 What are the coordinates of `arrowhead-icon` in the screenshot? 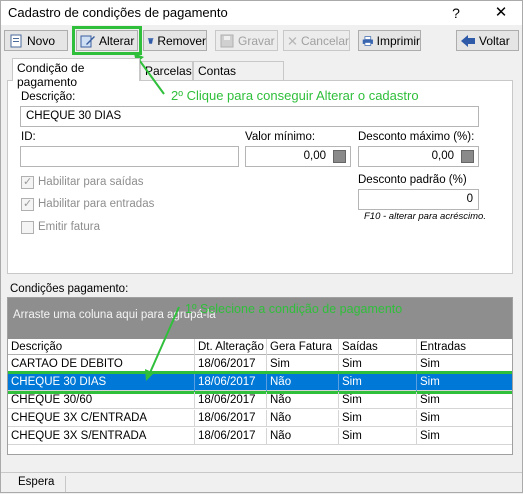 It's located at (149, 375).